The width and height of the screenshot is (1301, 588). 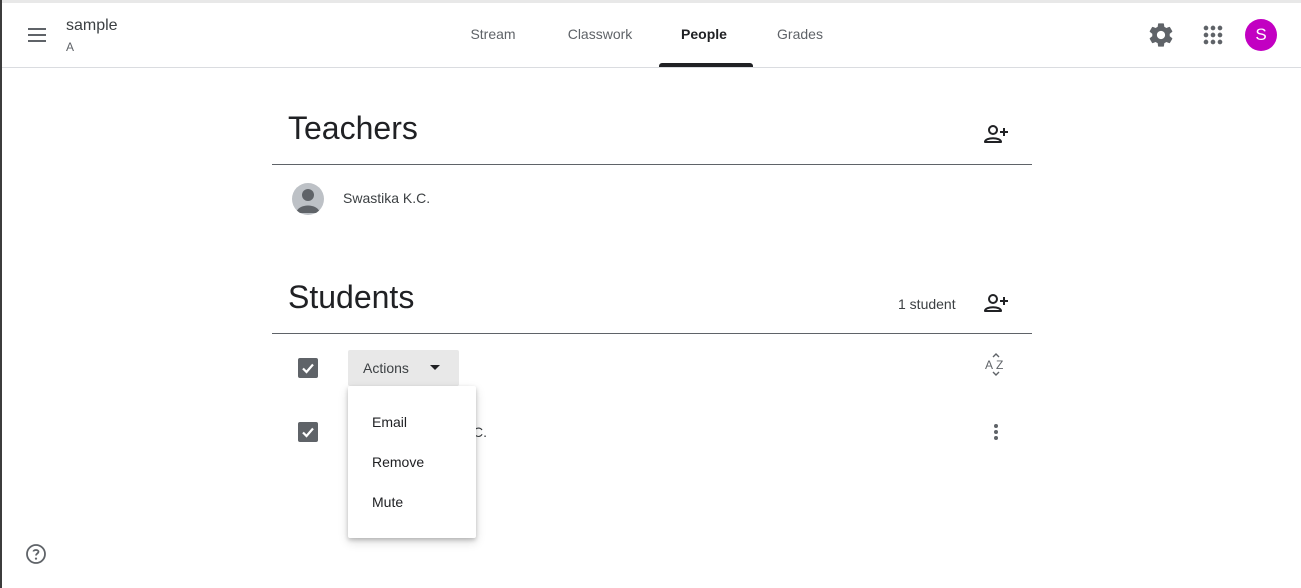 I want to click on settings-gear-icon, so click(x=1161, y=35).